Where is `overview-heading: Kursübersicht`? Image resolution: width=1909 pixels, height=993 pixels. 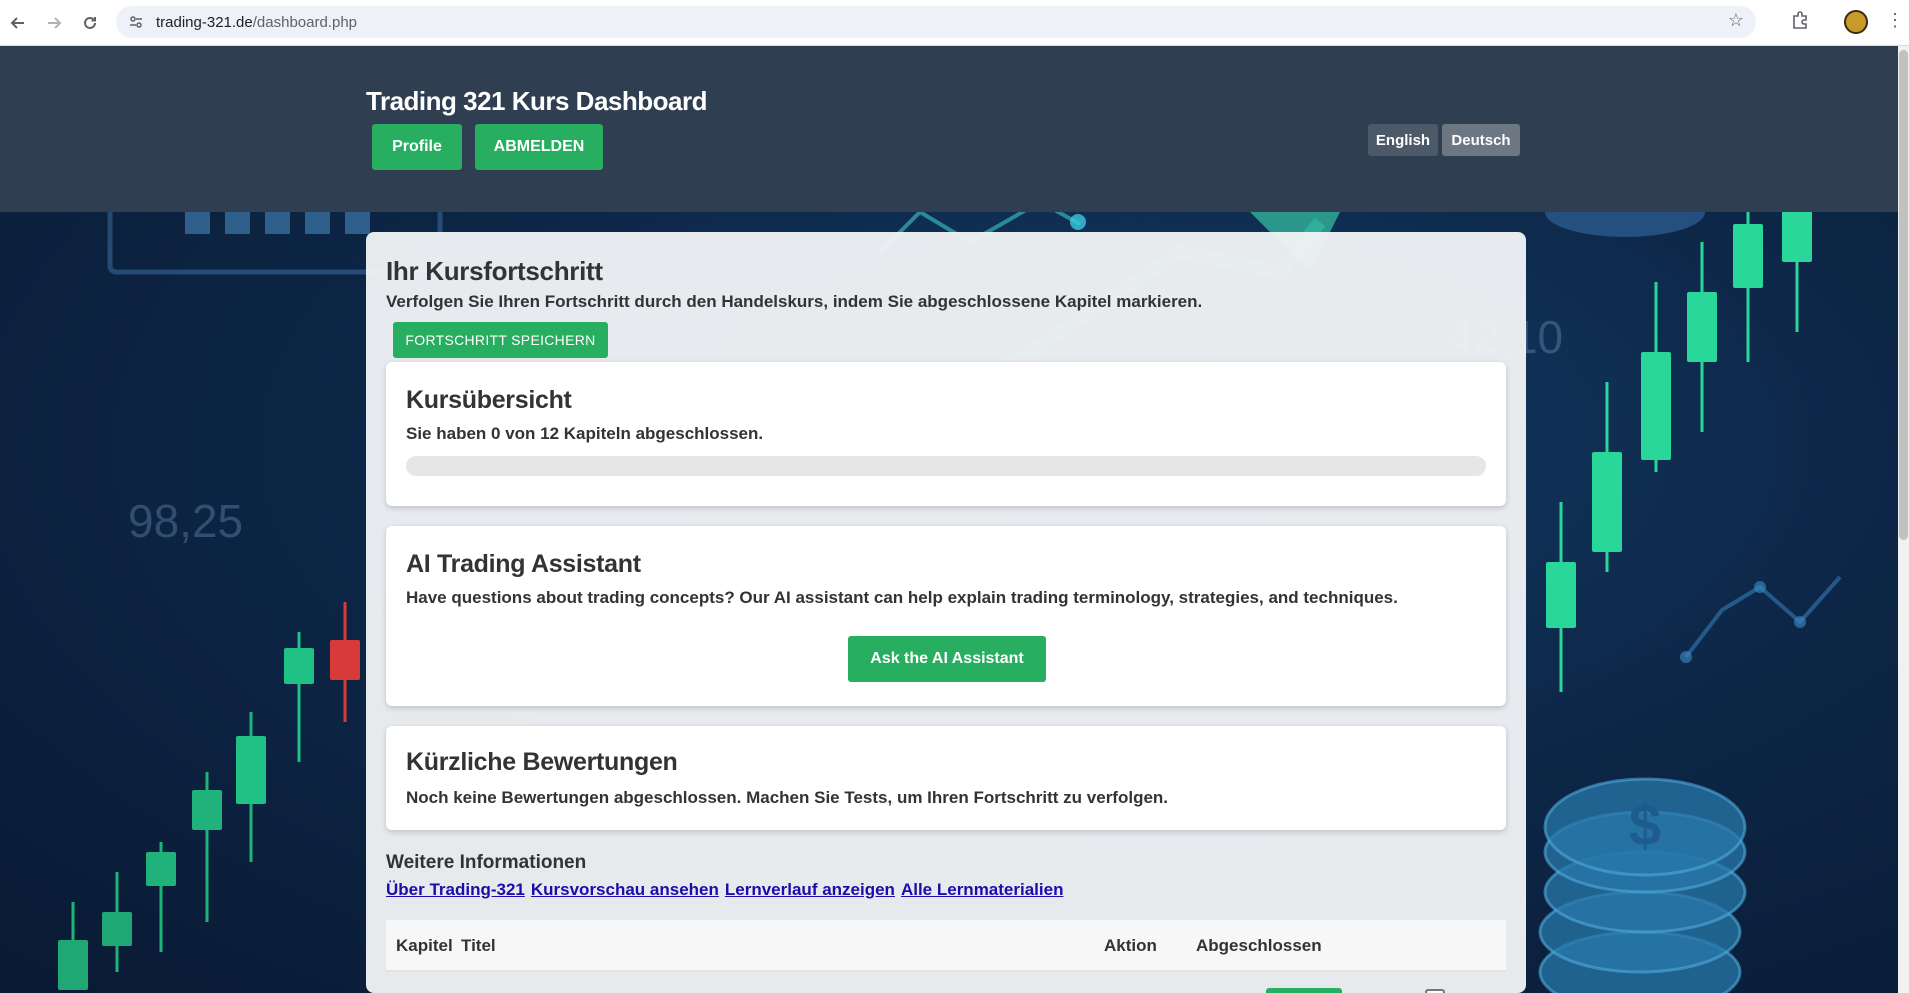 overview-heading: Kursübersicht is located at coordinates (489, 400).